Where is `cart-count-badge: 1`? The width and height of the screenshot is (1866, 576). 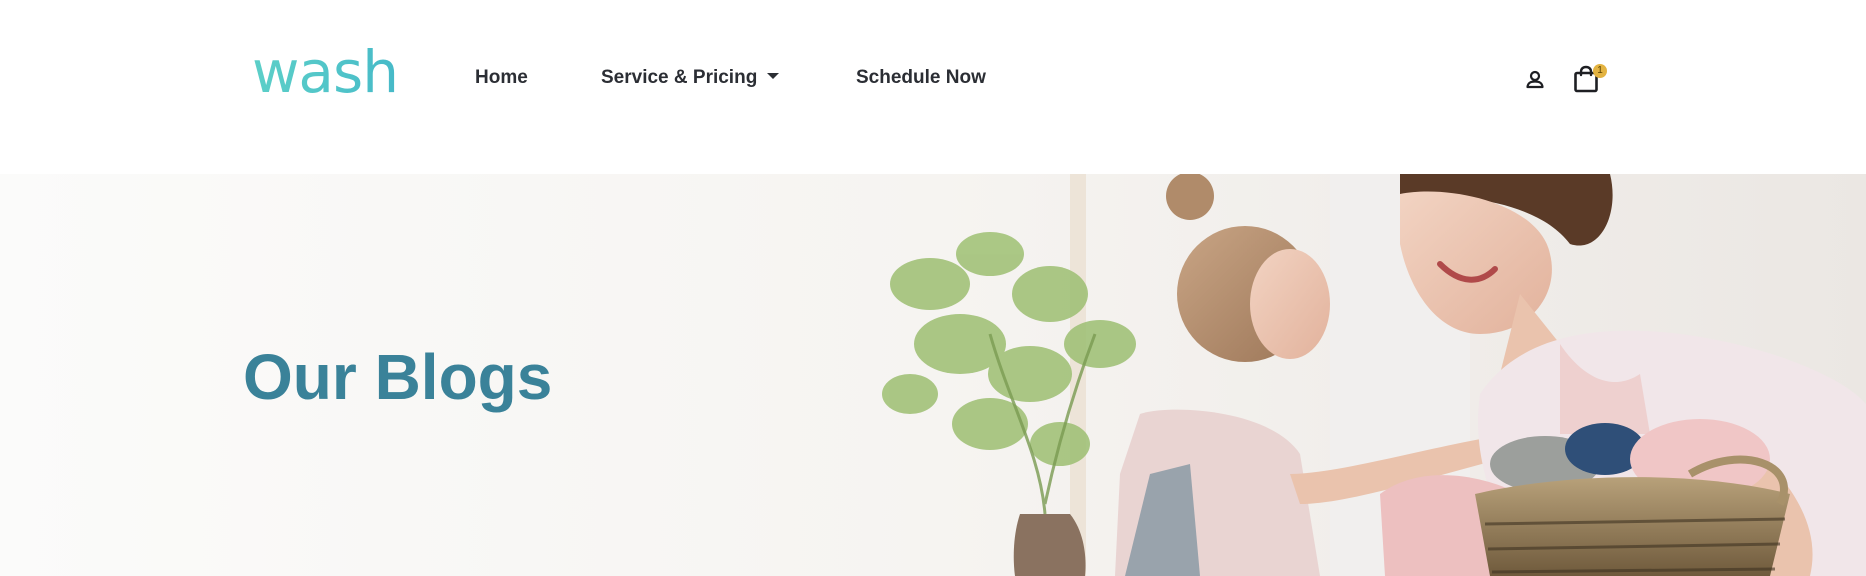
cart-count-badge: 1 is located at coordinates (1600, 71).